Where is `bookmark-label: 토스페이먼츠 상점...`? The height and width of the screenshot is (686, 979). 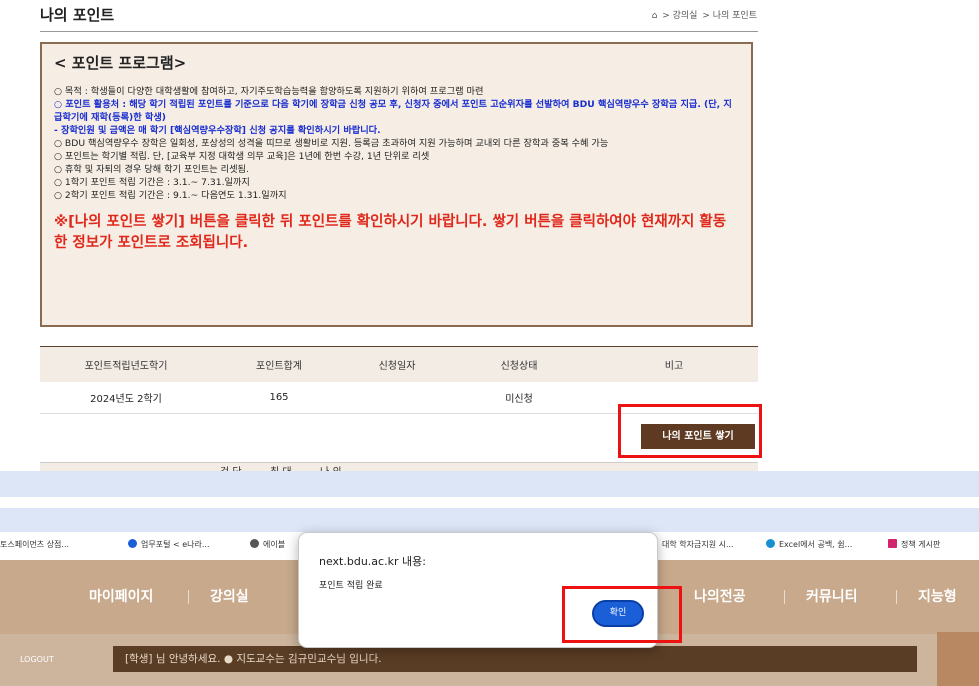
bookmark-label: 토스페이먼츠 상점... is located at coordinates (35, 544).